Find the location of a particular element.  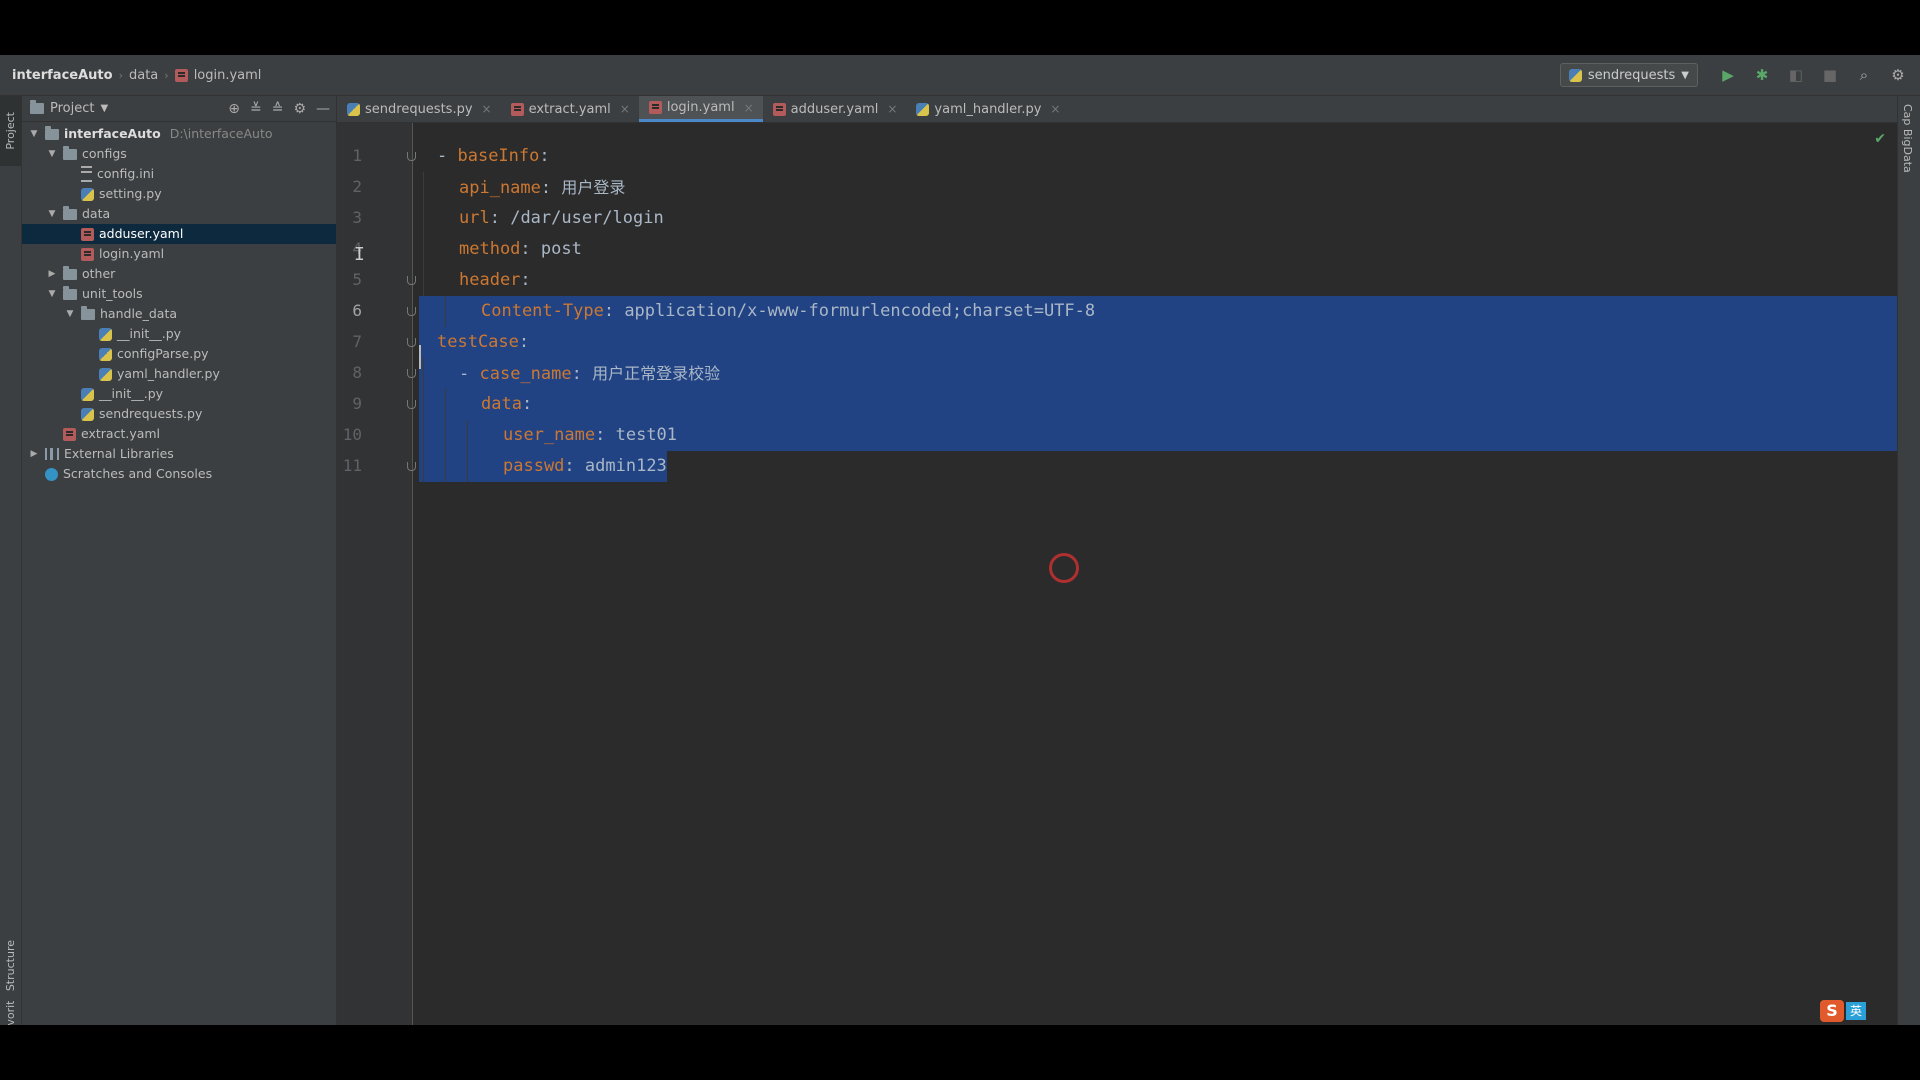

bigdata-tool-tab: Cap BigData is located at coordinates (1907, 138).